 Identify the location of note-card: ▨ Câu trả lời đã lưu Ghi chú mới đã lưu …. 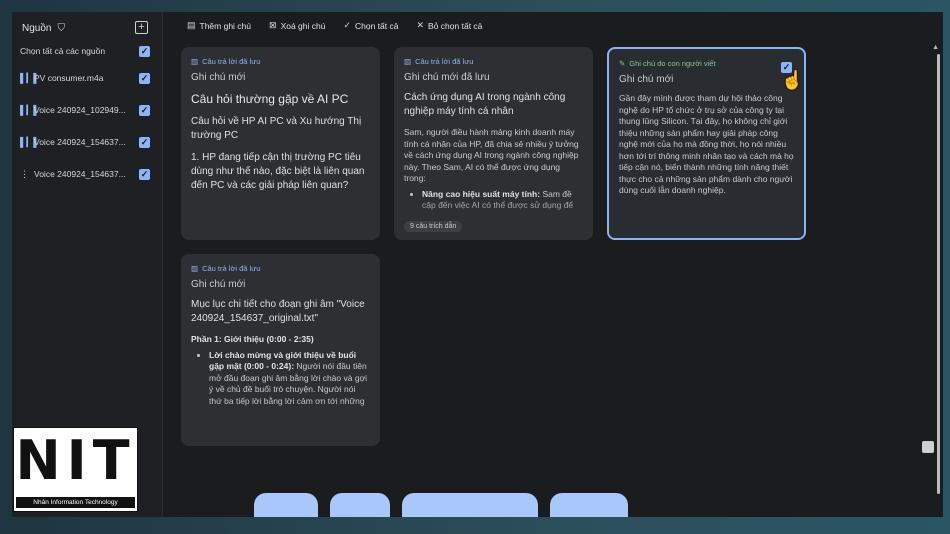
(493, 143).